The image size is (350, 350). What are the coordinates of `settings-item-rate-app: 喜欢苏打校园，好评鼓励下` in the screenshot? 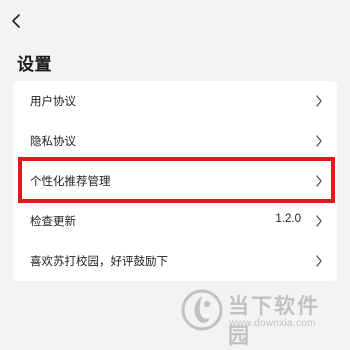 It's located at (175, 261).